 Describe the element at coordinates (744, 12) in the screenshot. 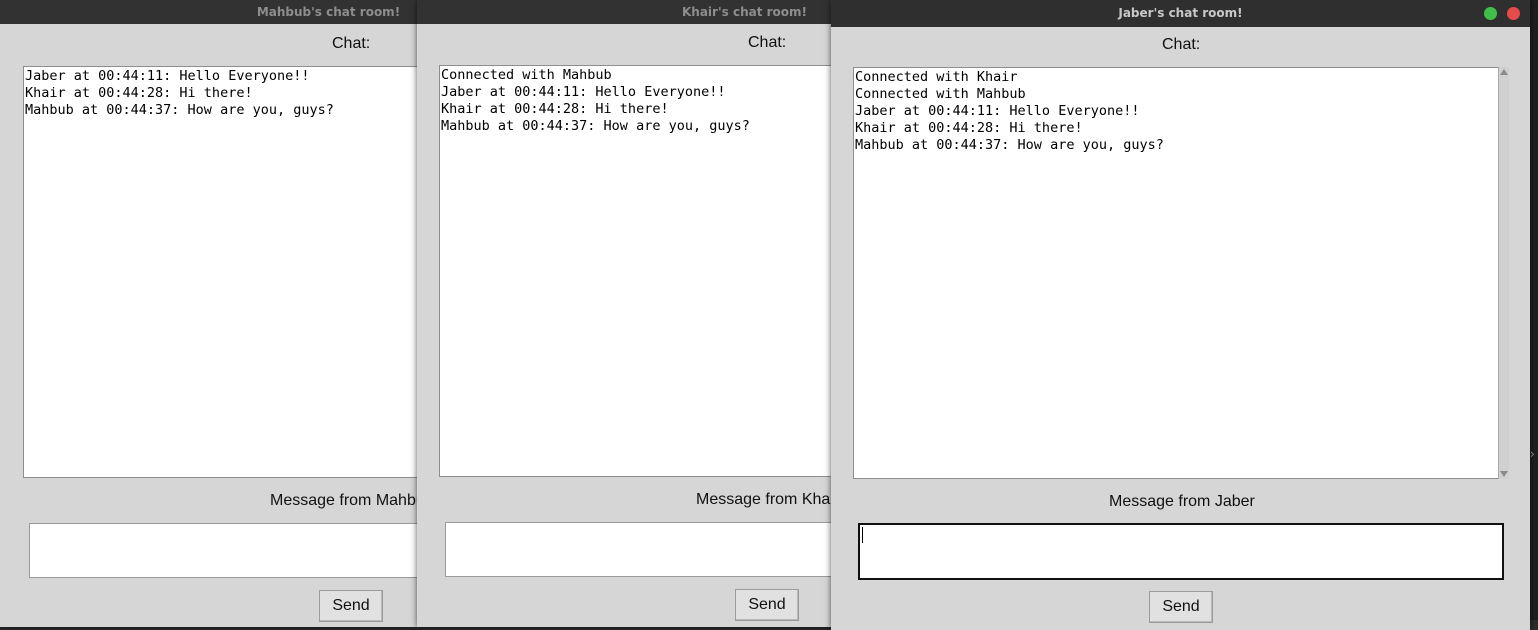

I see `khair-window-title: Khair's chat room!` at that location.